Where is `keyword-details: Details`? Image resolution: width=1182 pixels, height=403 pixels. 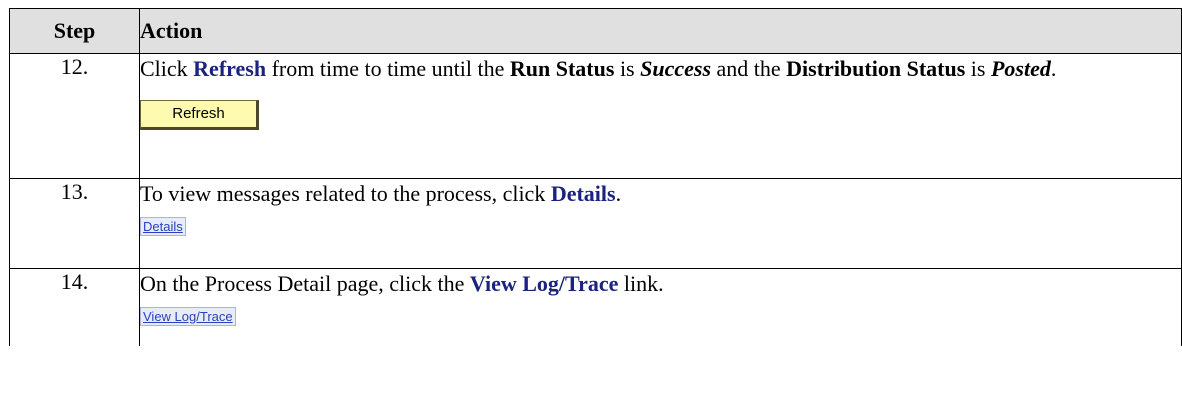 keyword-details: Details is located at coordinates (583, 193).